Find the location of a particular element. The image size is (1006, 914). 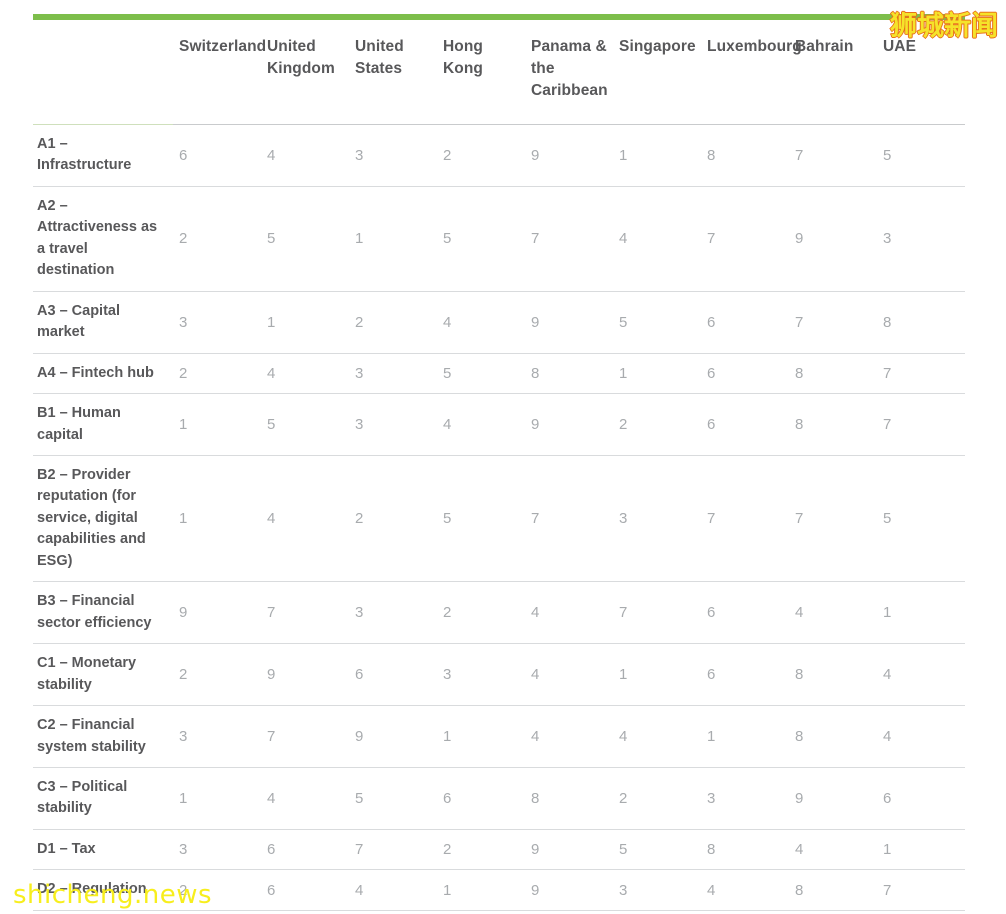

cell-b3-singapore: 7 is located at coordinates (657, 613).